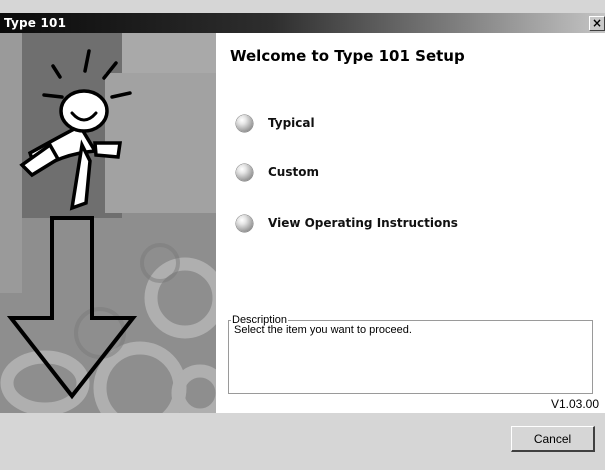 Image resolution: width=605 pixels, height=470 pixels. Describe the element at coordinates (291, 123) in the screenshot. I see `option-label-typical: Typical` at that location.